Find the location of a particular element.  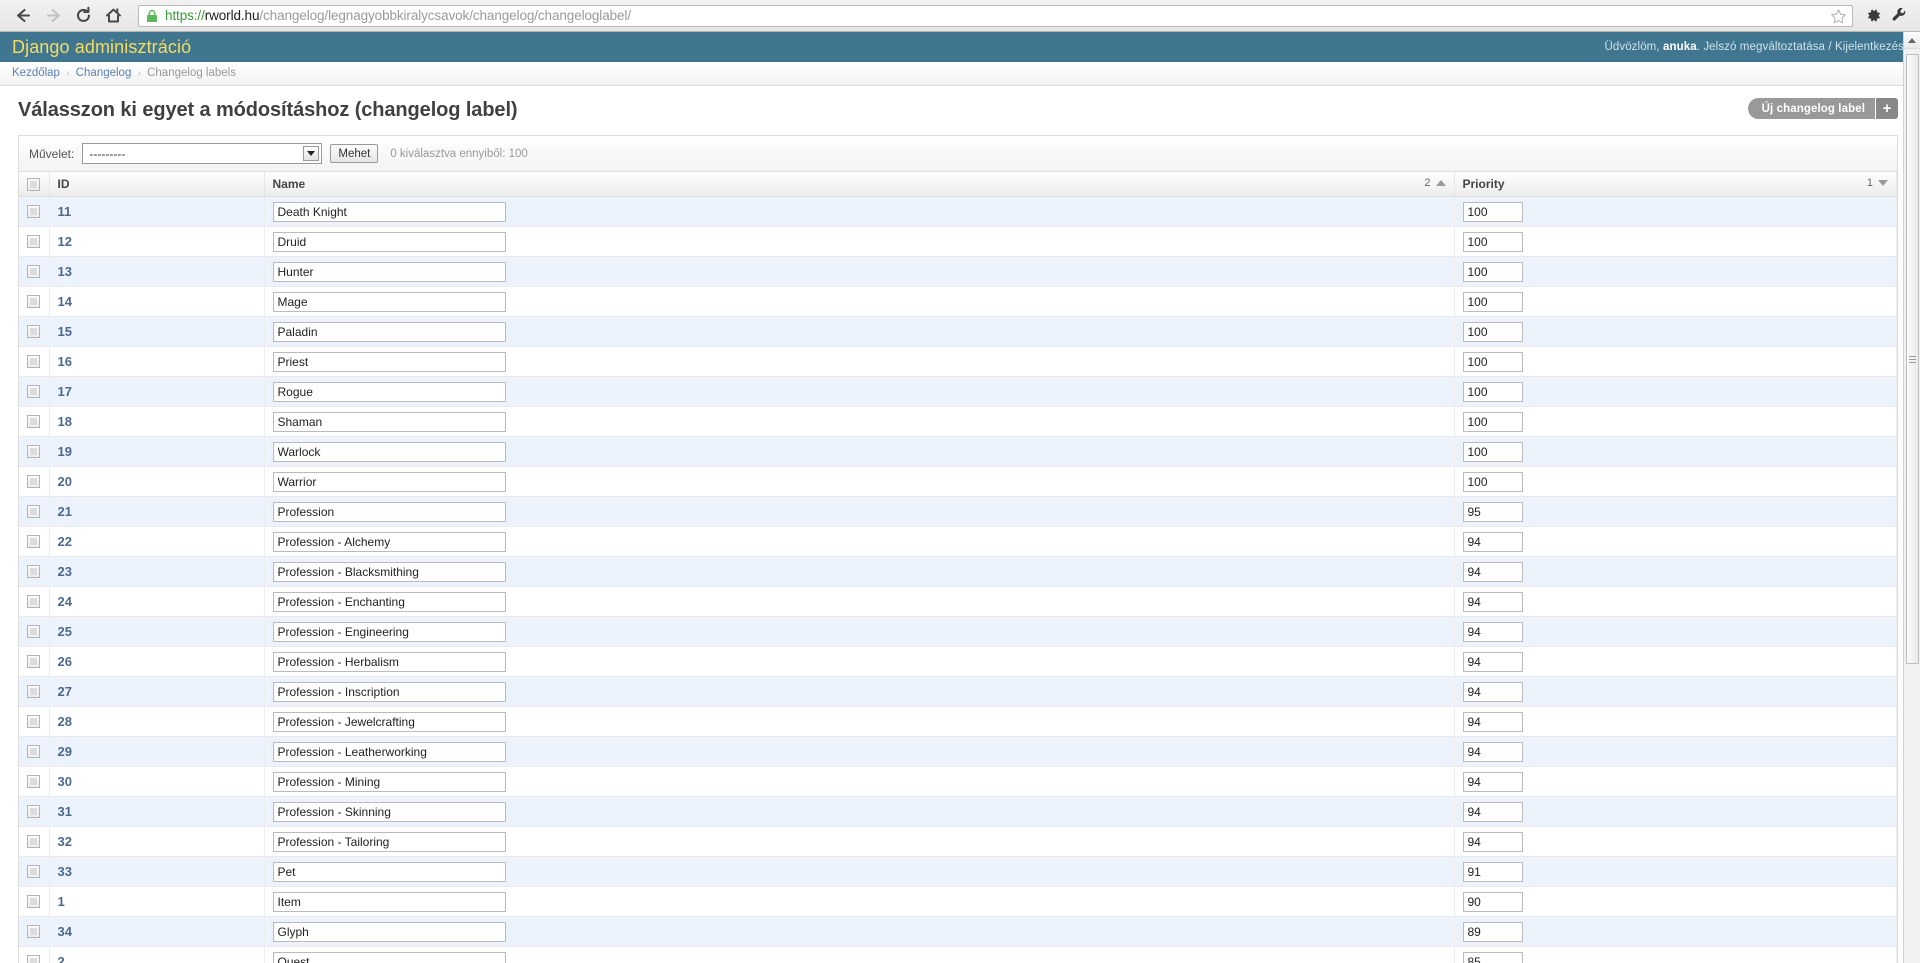

row-id-link: 27 is located at coordinates (65, 691).